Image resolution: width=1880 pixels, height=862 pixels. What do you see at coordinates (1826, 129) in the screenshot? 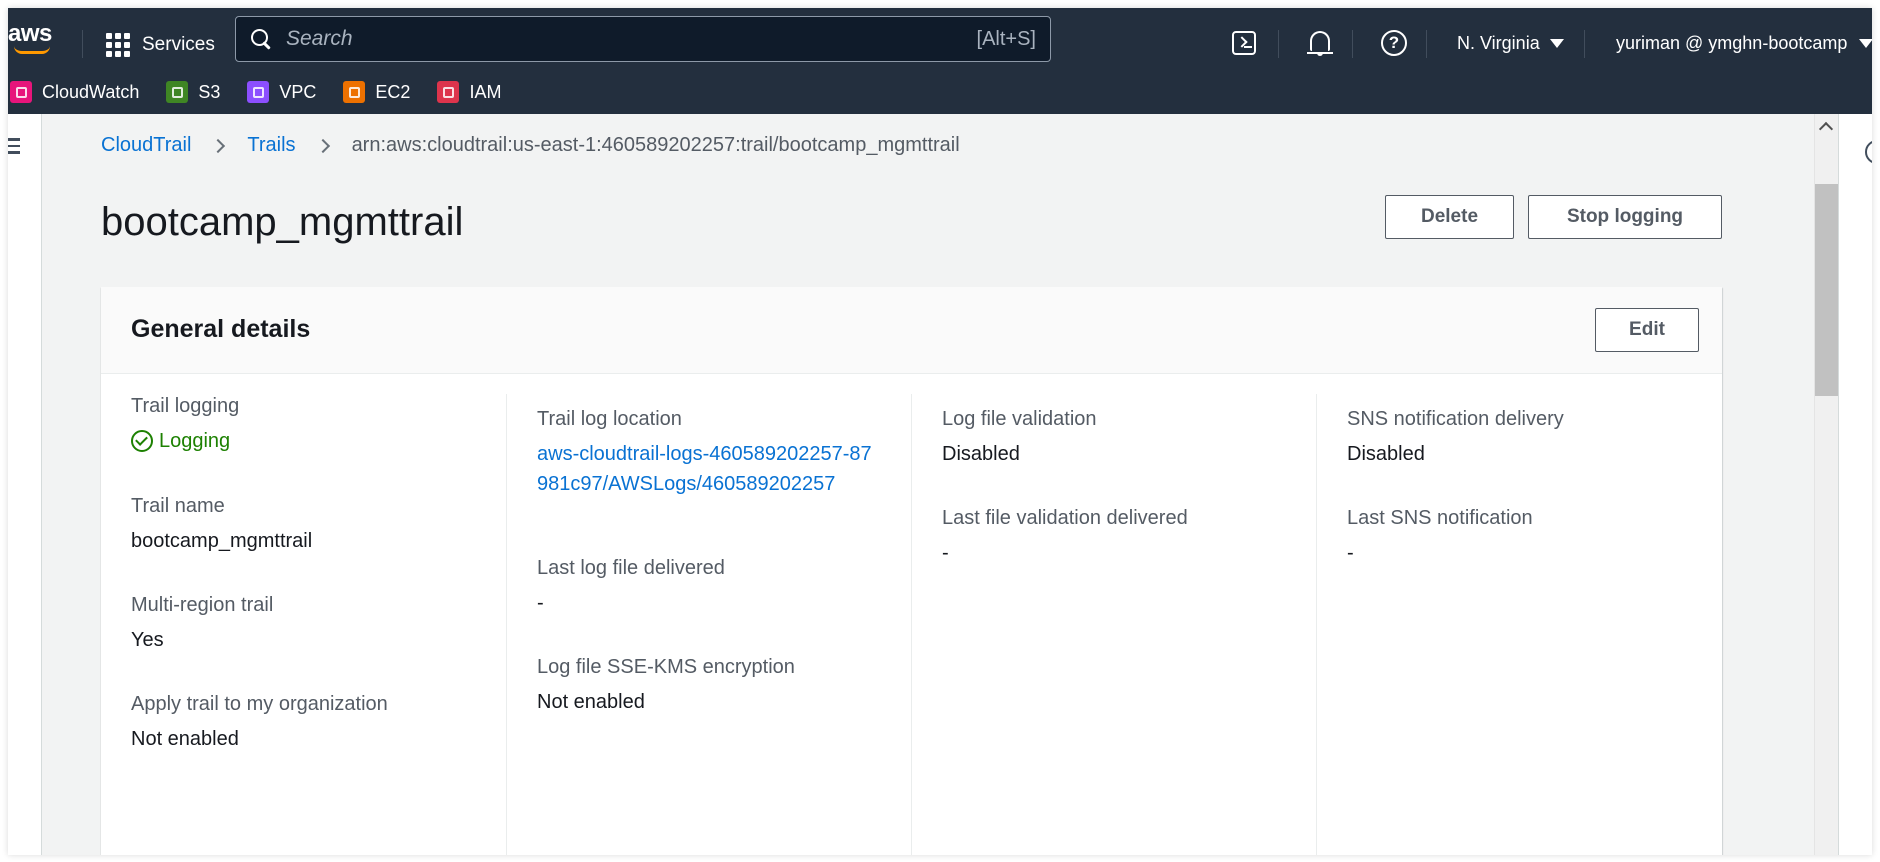
I see `scroll-up-arrow-icon` at bounding box center [1826, 129].